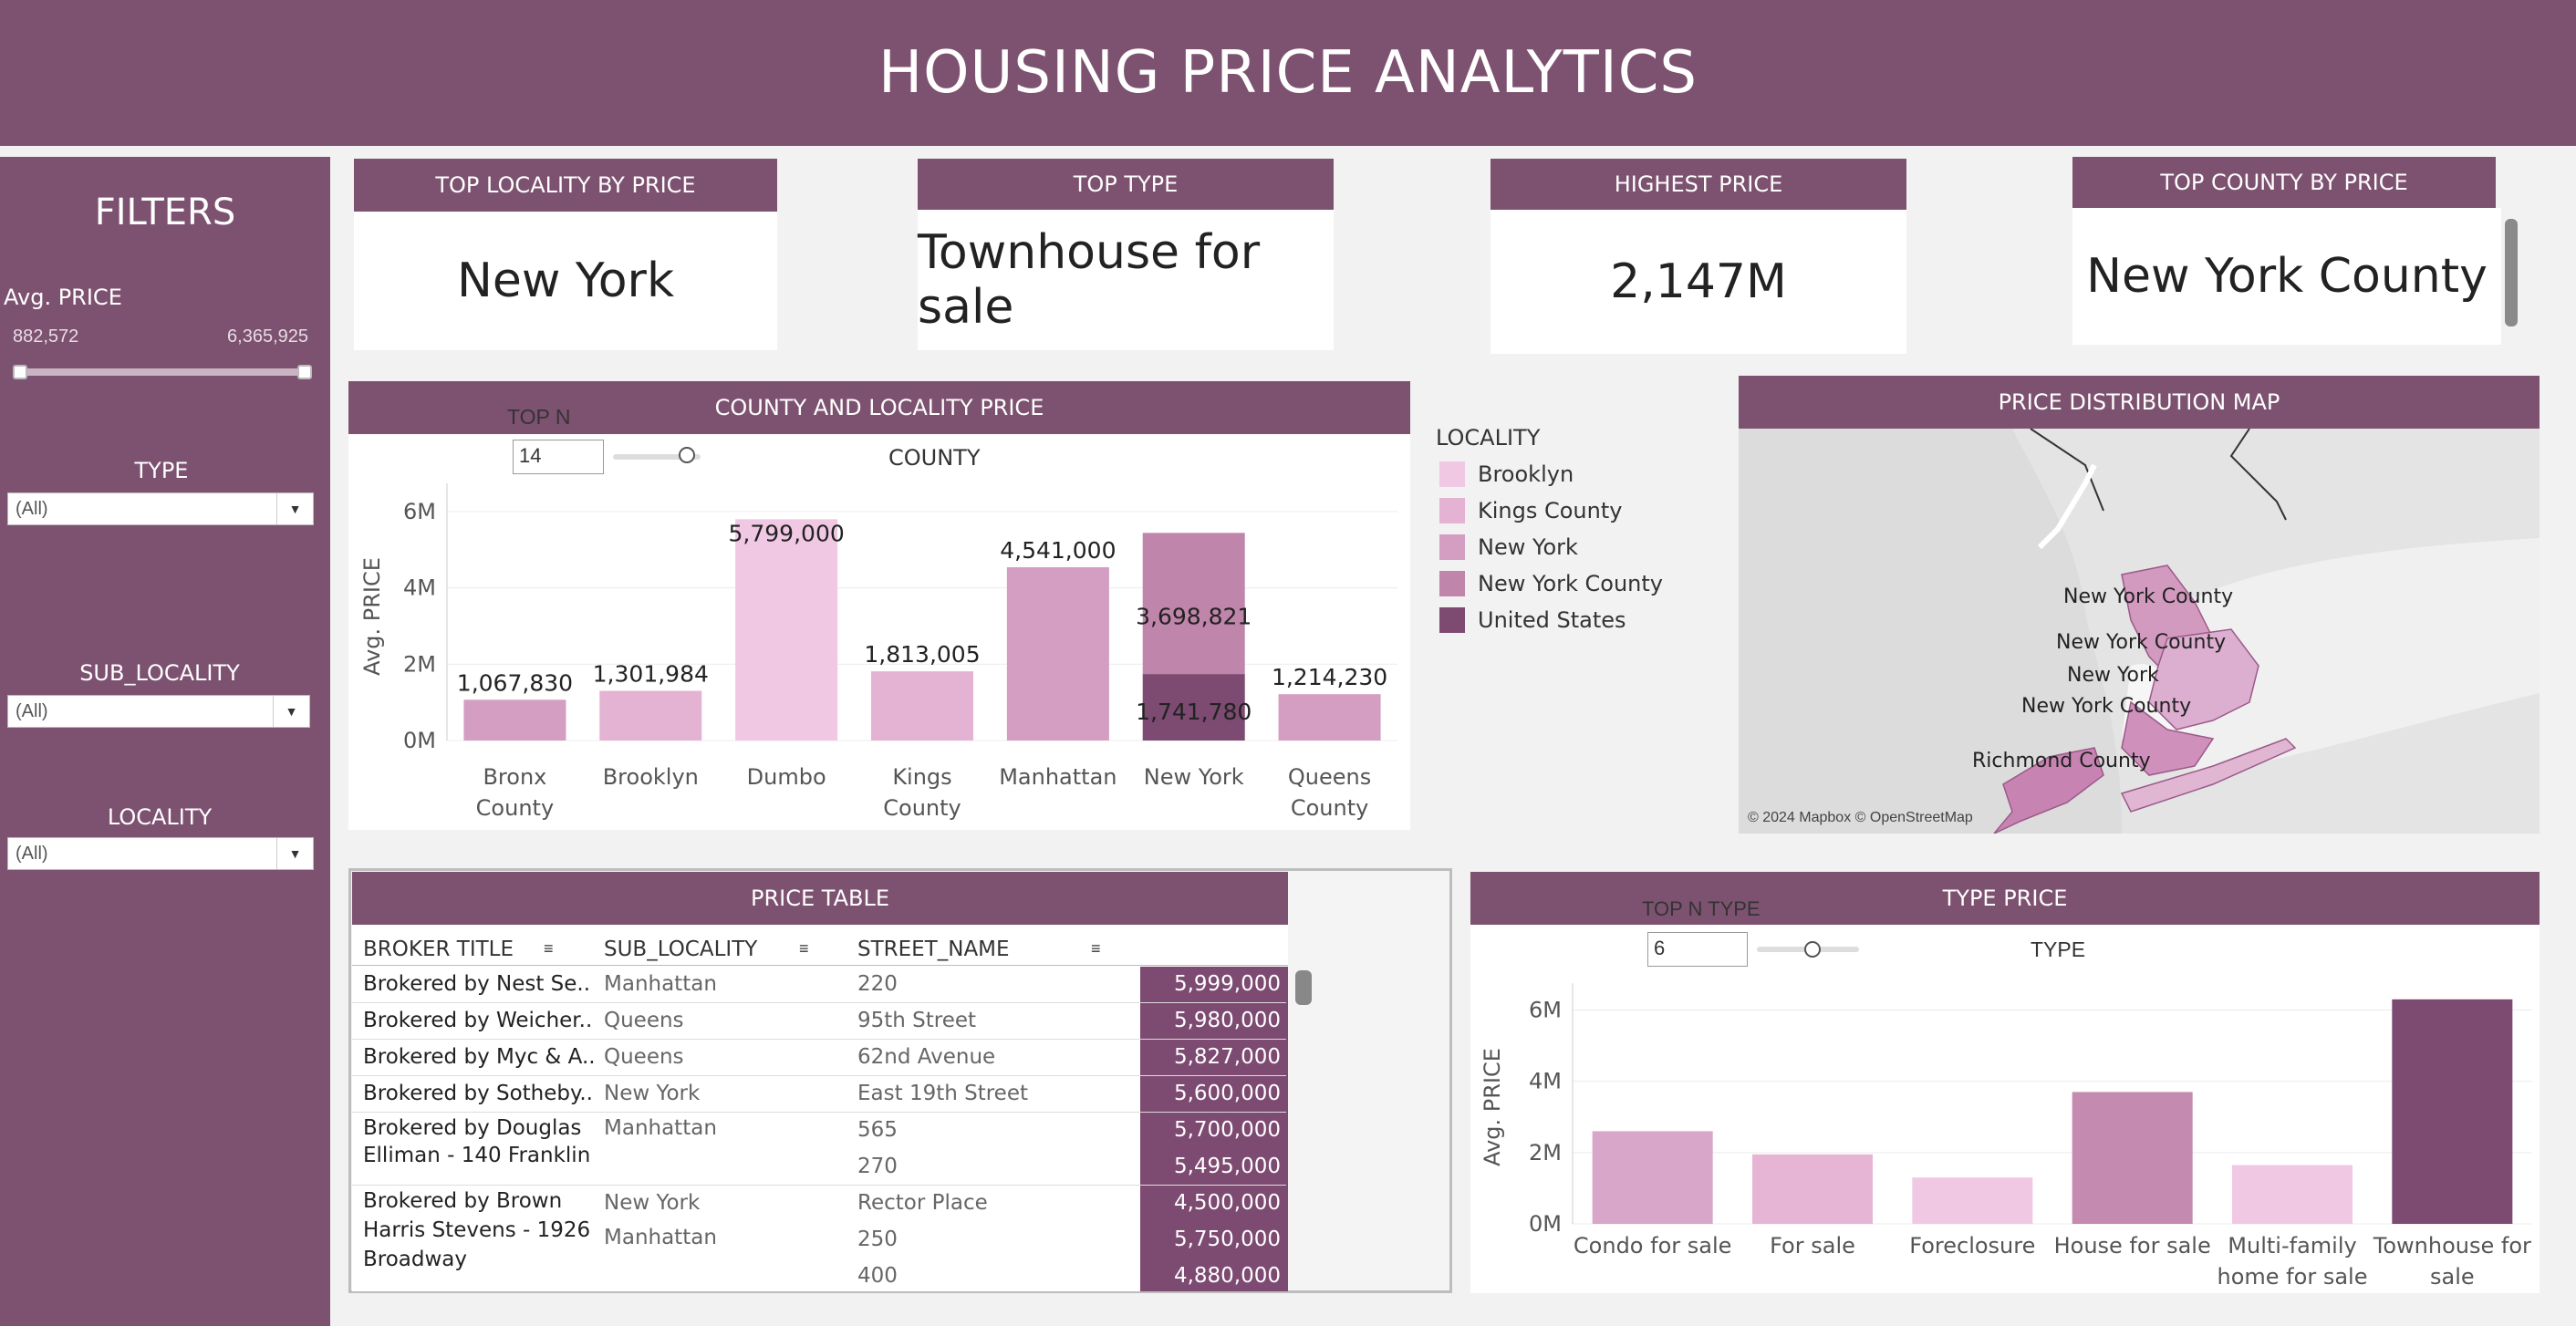  Describe the element at coordinates (477, 1156) in the screenshot. I see `broker-cell-line2: Elliman - 140 Franklin` at that location.